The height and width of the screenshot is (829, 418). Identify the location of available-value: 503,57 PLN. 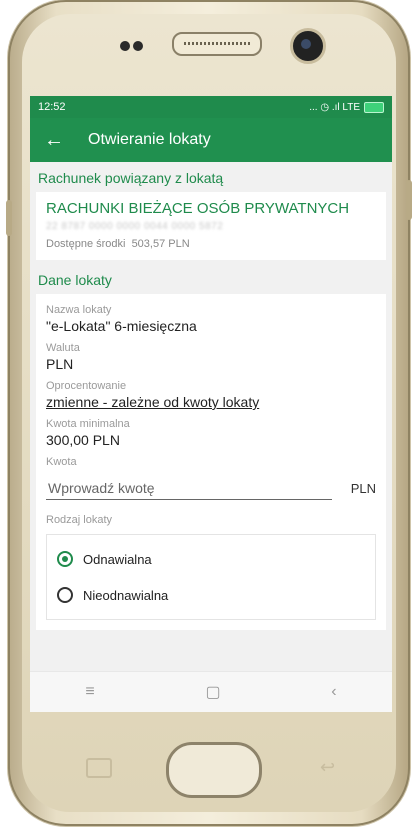
(160, 244).